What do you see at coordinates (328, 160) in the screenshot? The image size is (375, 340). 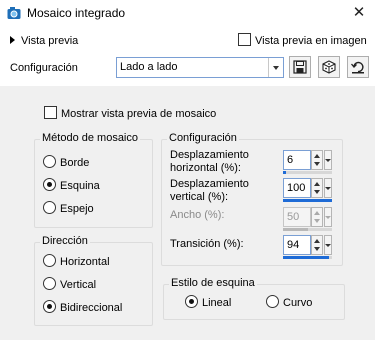 I see `h-offset-slider-toggle` at bounding box center [328, 160].